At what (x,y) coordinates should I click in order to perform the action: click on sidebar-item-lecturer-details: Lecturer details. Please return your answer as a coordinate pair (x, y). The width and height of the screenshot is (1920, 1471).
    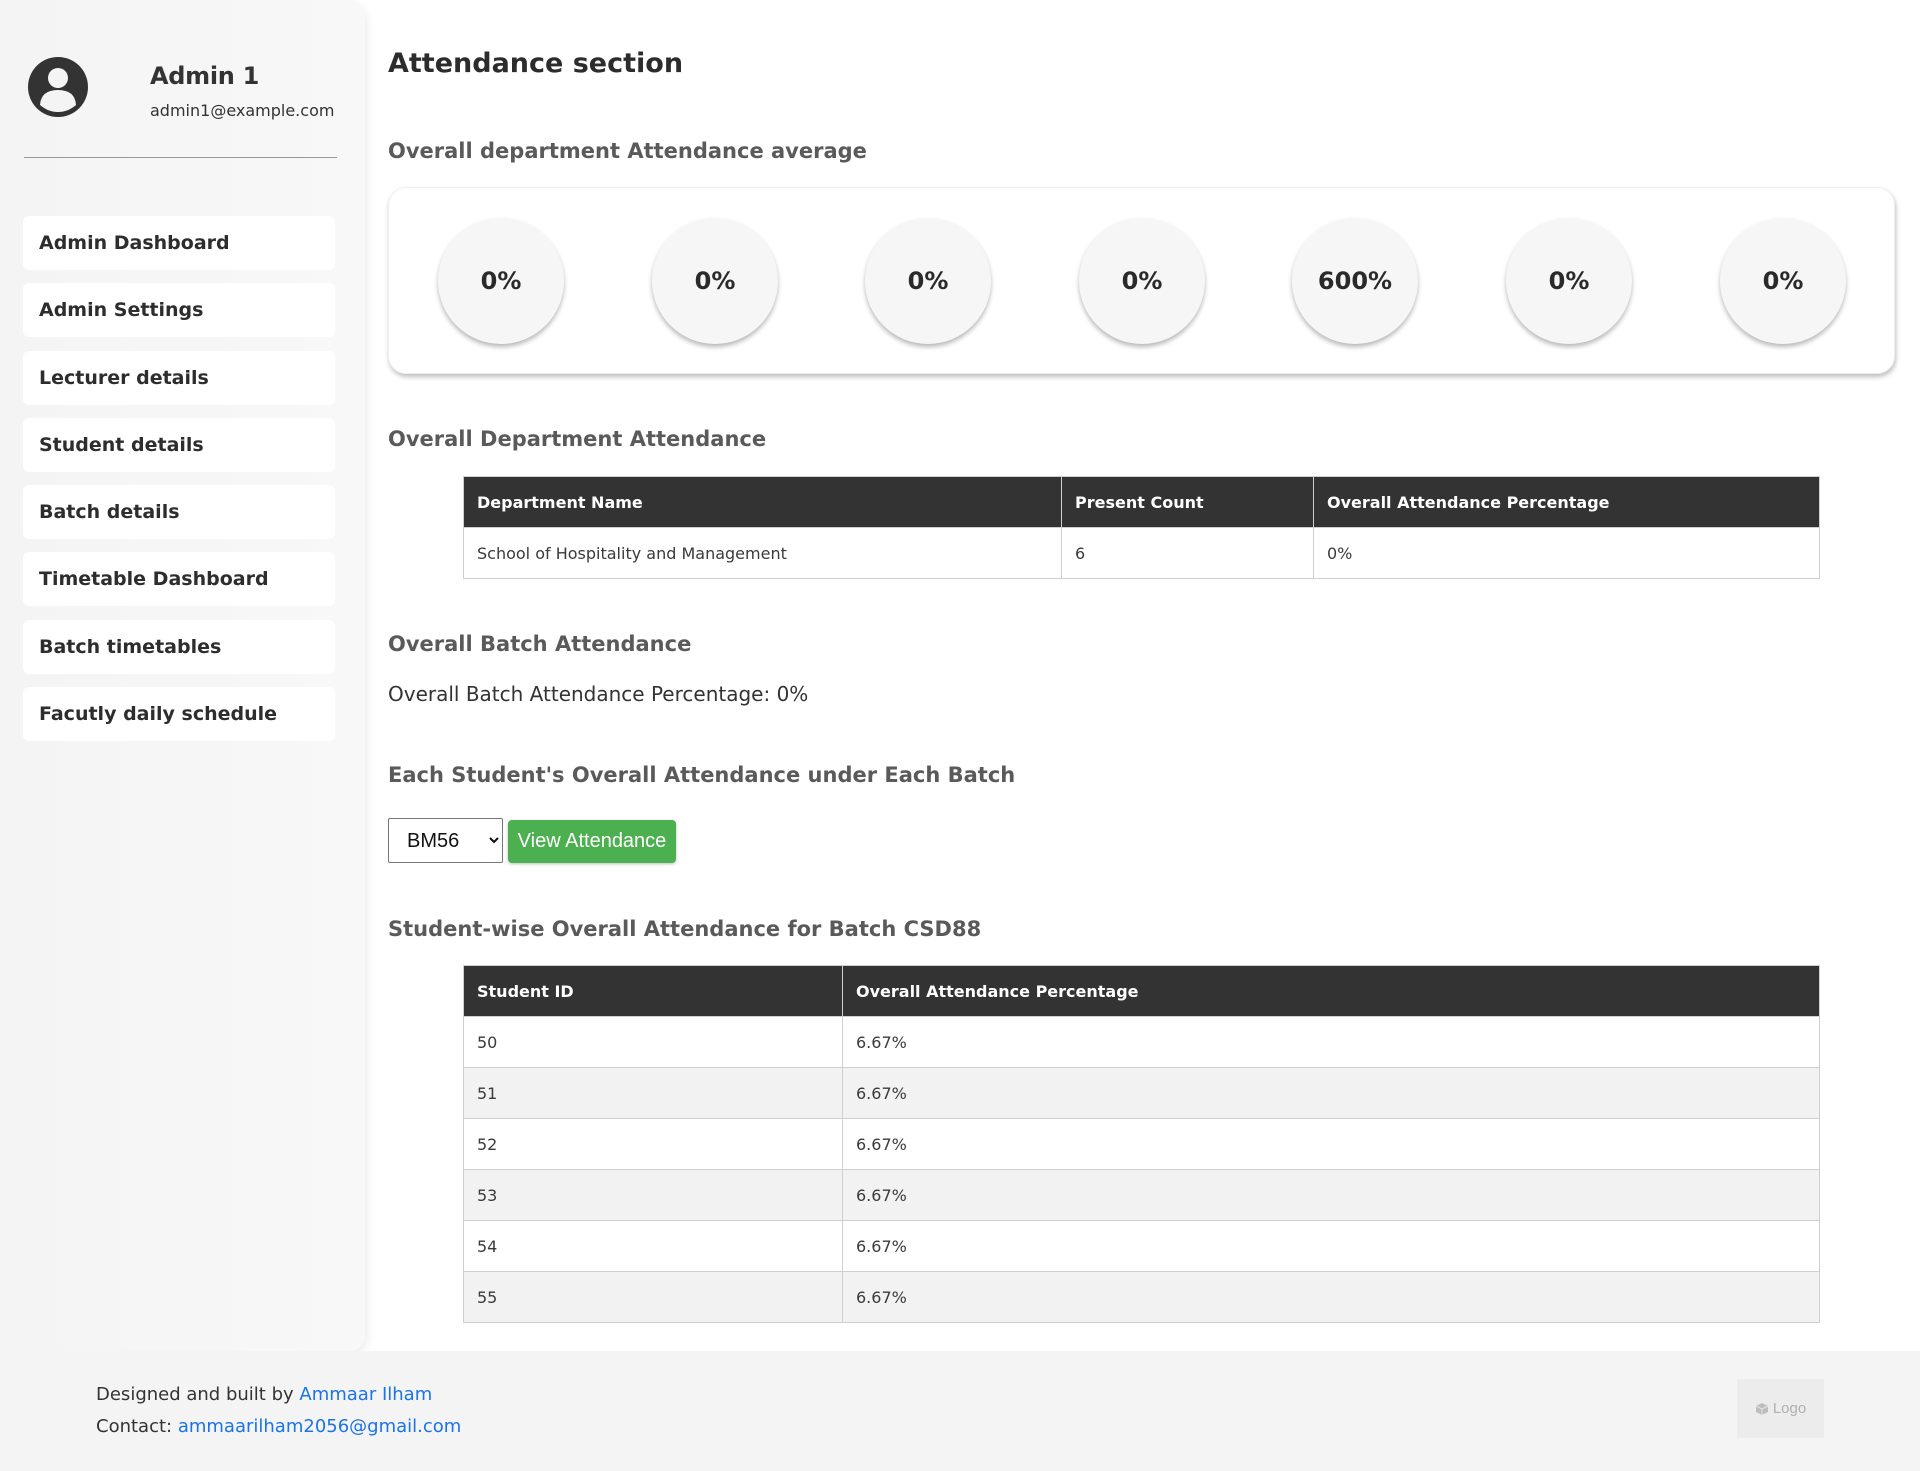
    Looking at the image, I should click on (179, 377).